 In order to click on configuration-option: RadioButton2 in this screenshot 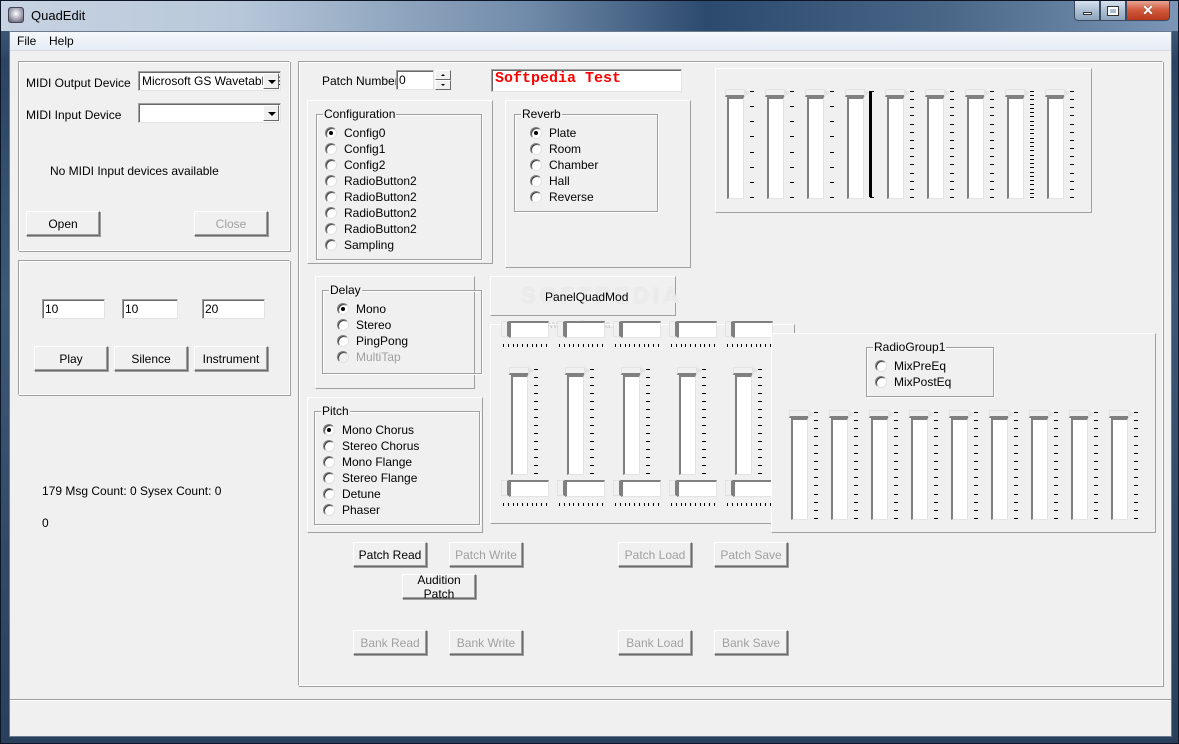, I will do `click(371, 229)`.